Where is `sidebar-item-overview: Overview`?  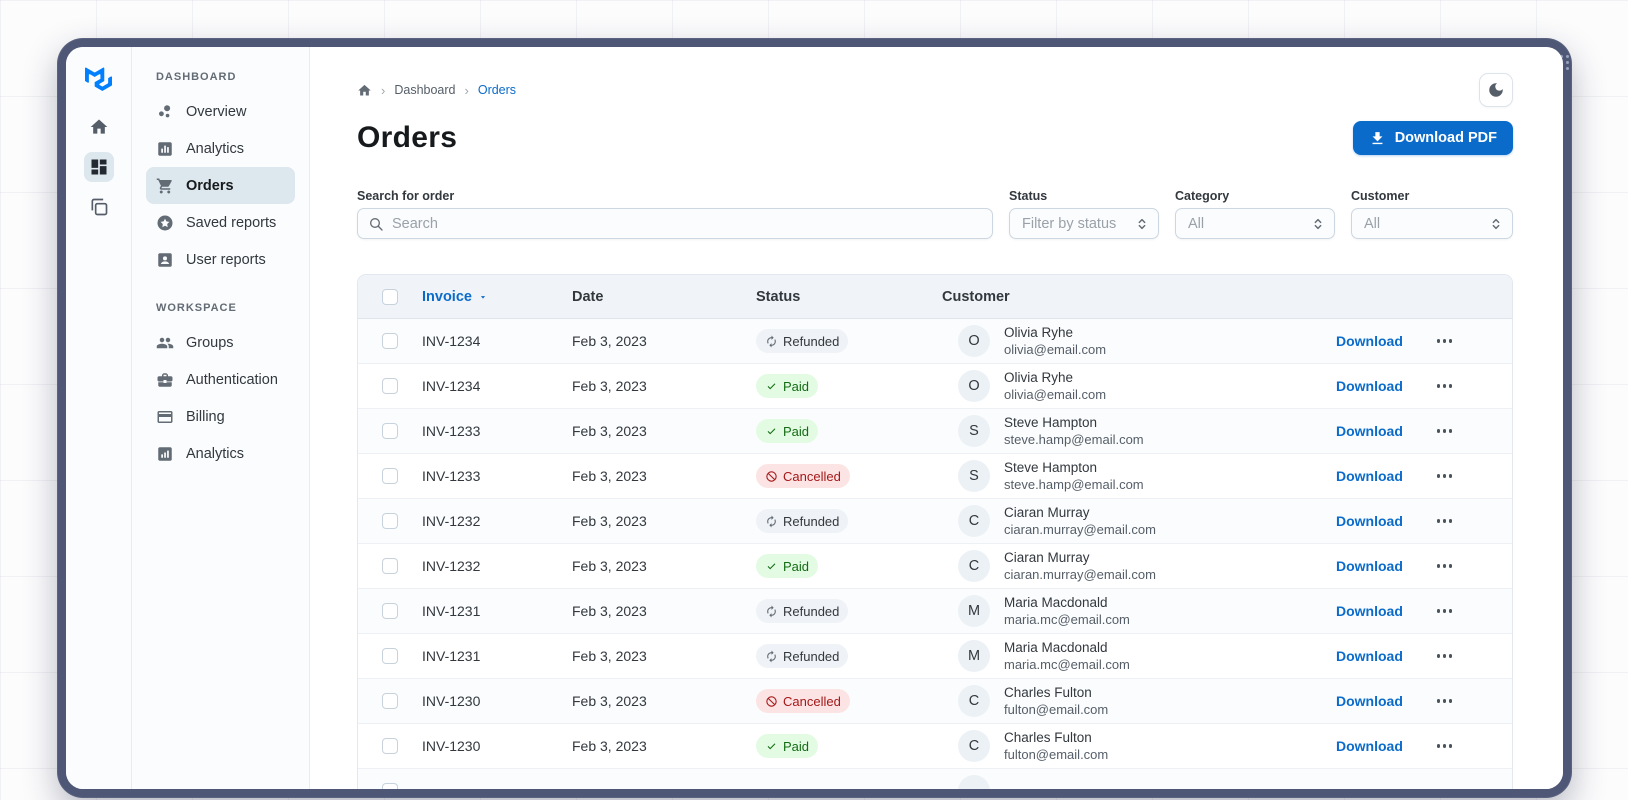
sidebar-item-overview: Overview is located at coordinates (220, 111).